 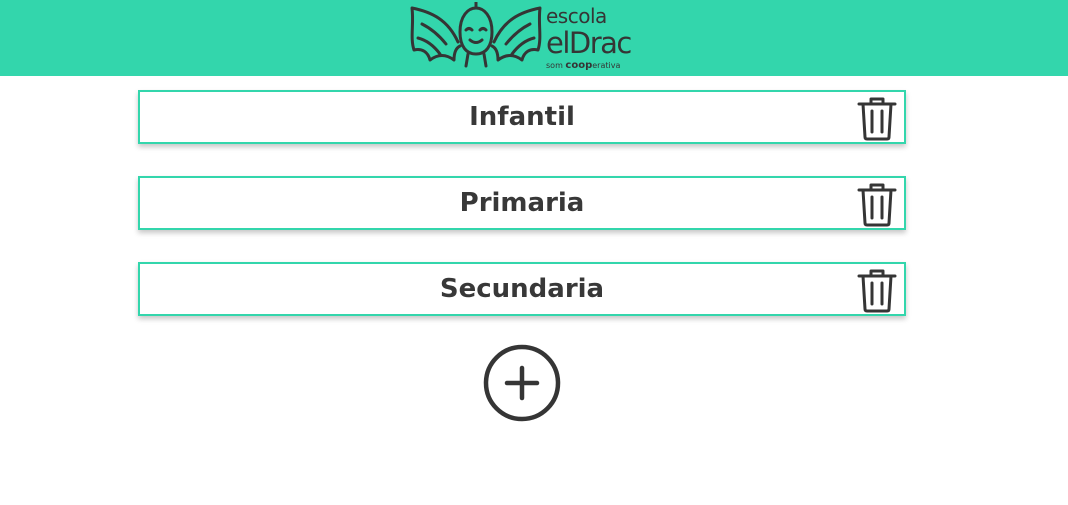 I want to click on logo-tagline-coop: coop, so click(x=579, y=65).